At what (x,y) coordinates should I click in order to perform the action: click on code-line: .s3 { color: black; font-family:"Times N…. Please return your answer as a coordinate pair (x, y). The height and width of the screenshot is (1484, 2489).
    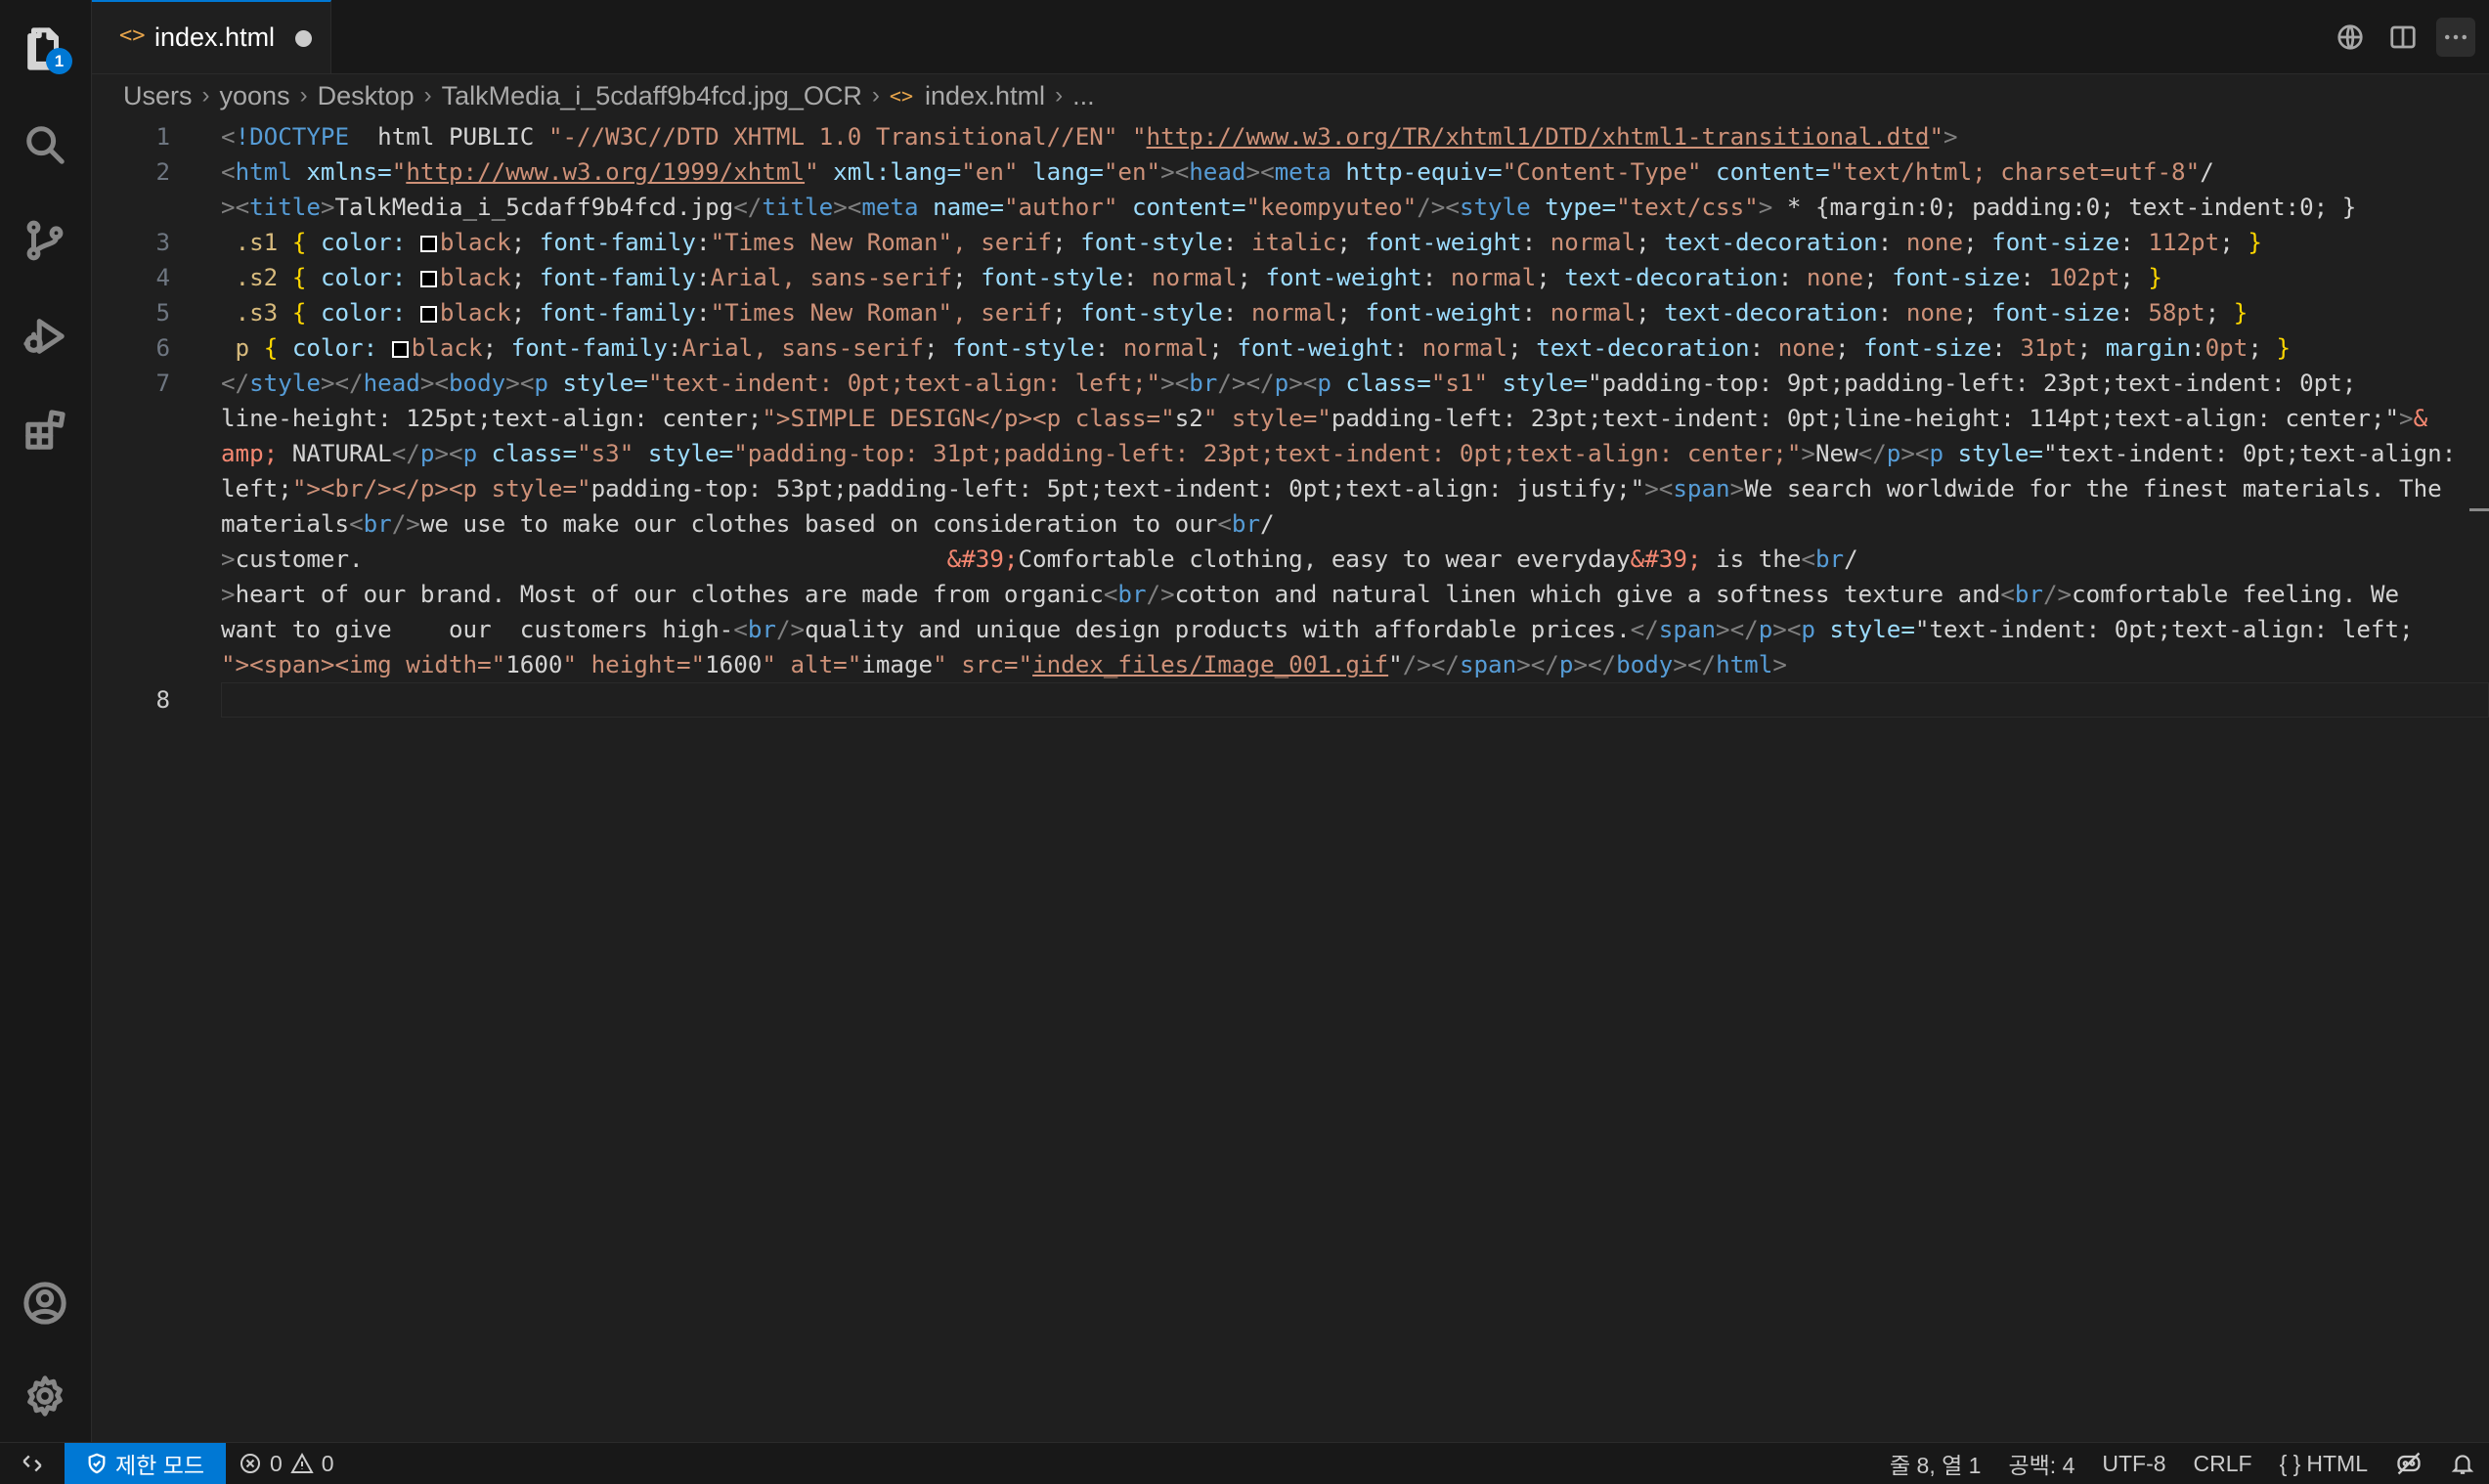
    Looking at the image, I should click on (1235, 312).